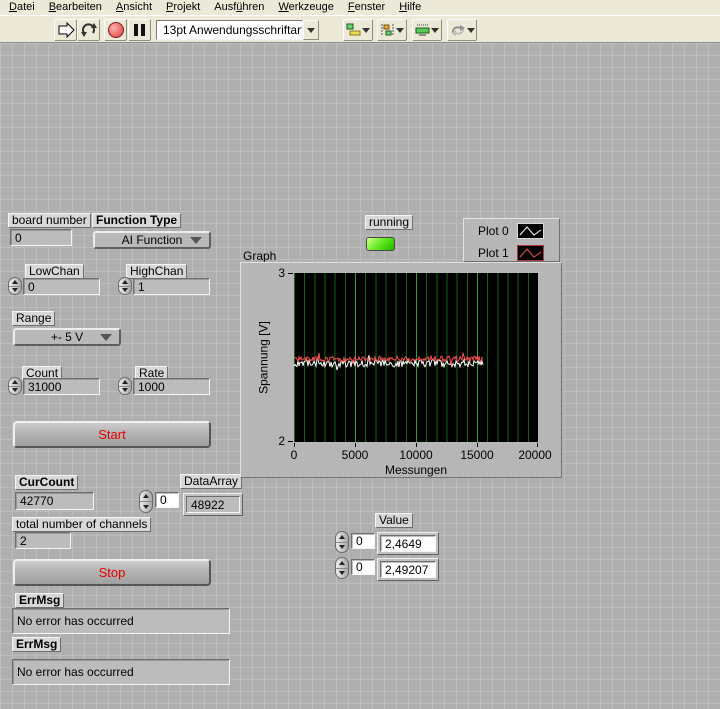 The image size is (720, 709). I want to click on distribute-objects-button, so click(392, 30).